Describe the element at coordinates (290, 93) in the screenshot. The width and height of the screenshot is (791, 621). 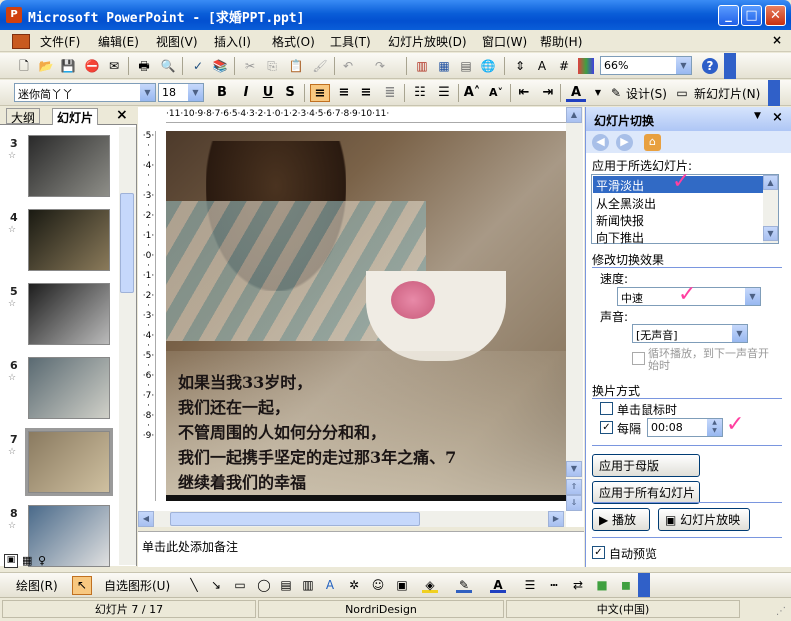
I see `shadow-button: S` at that location.